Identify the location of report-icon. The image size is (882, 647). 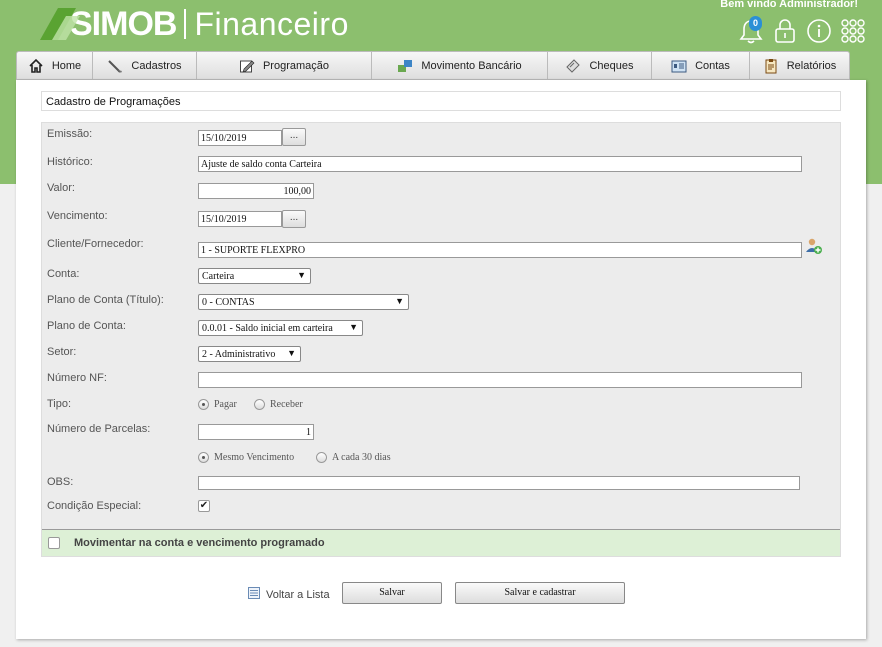
(771, 66).